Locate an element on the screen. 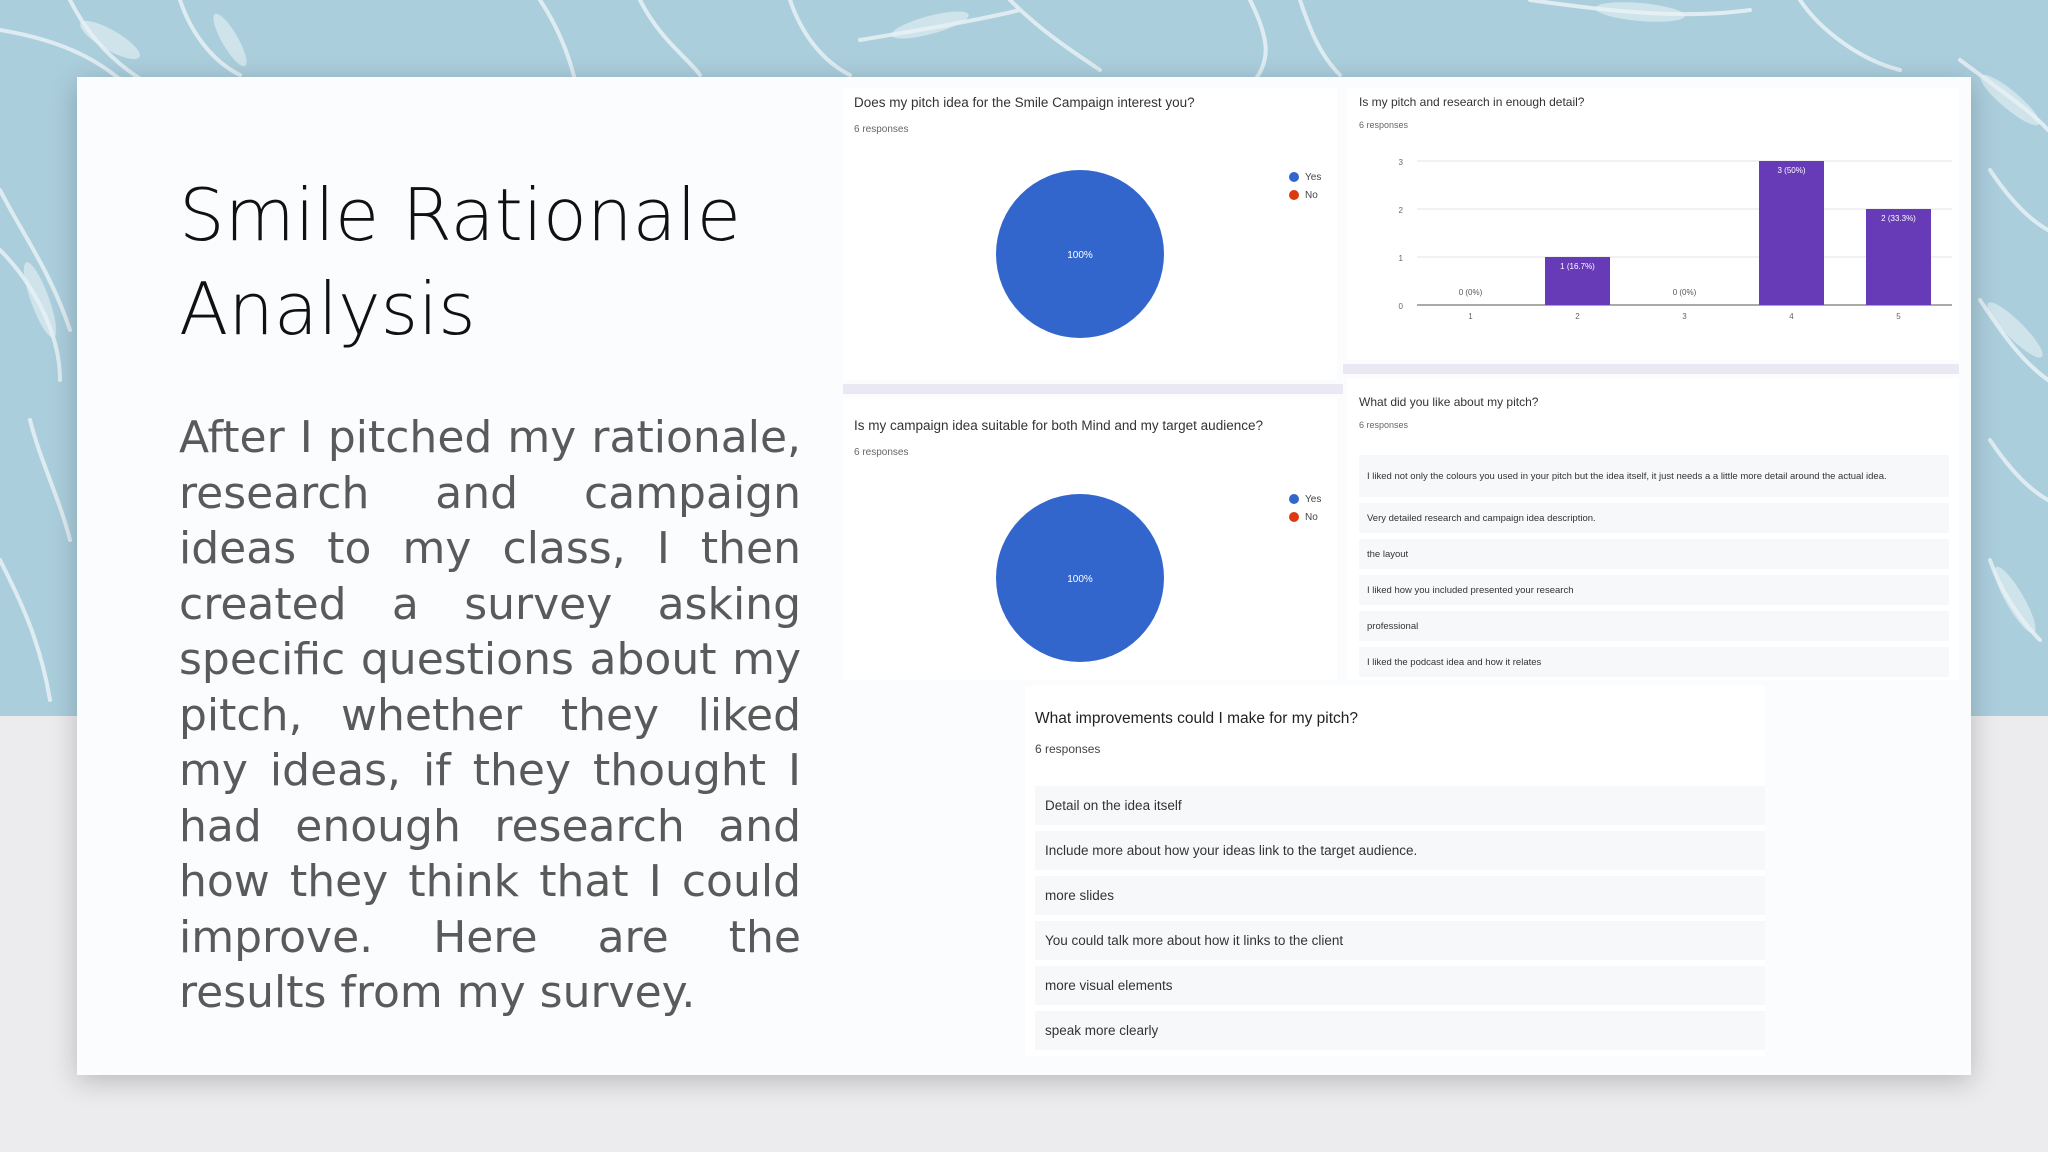  slide-title-line-1: Smile Rationale is located at coordinates (460, 215).